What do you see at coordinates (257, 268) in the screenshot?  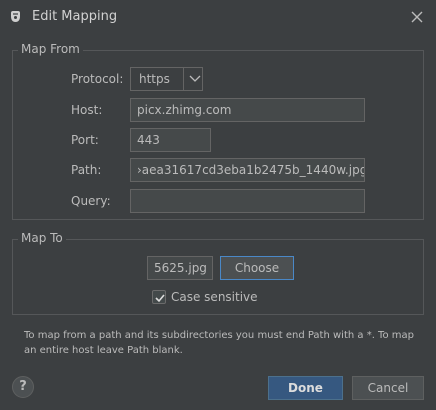 I see `choose-button: Choose` at bounding box center [257, 268].